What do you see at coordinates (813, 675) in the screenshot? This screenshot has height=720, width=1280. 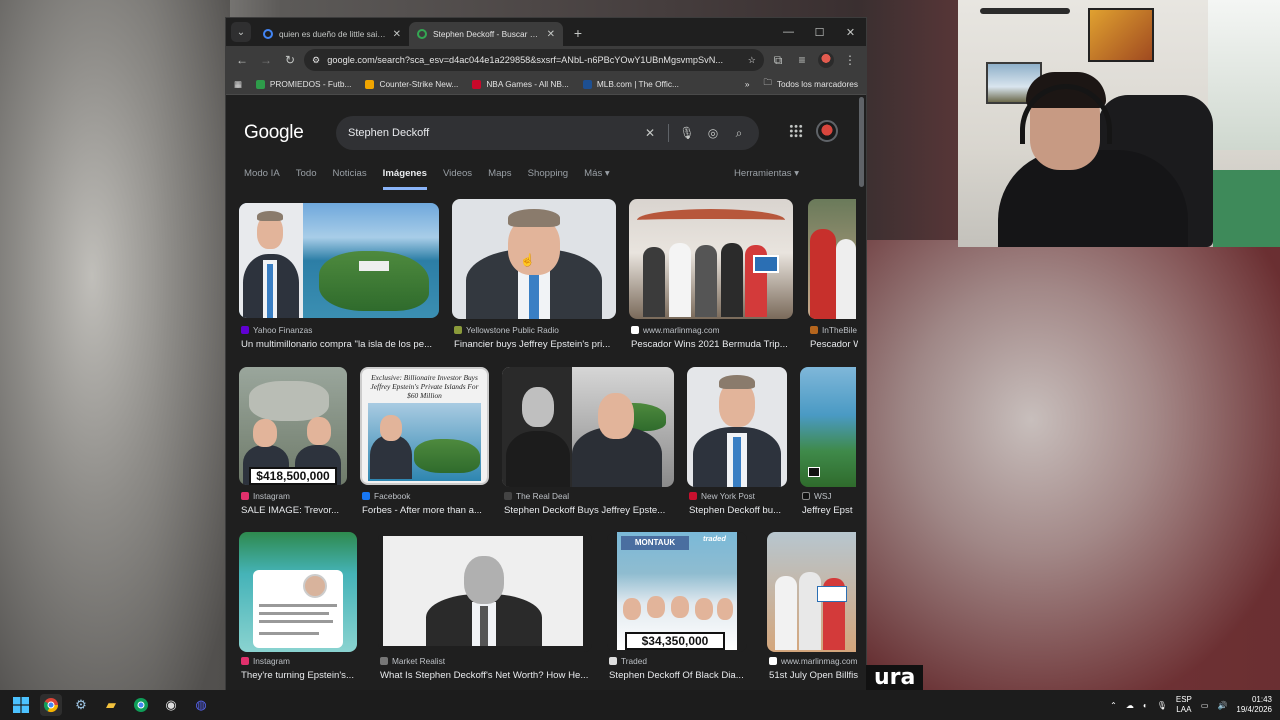 I see `result-caption: 51st July Open Billfis` at bounding box center [813, 675].